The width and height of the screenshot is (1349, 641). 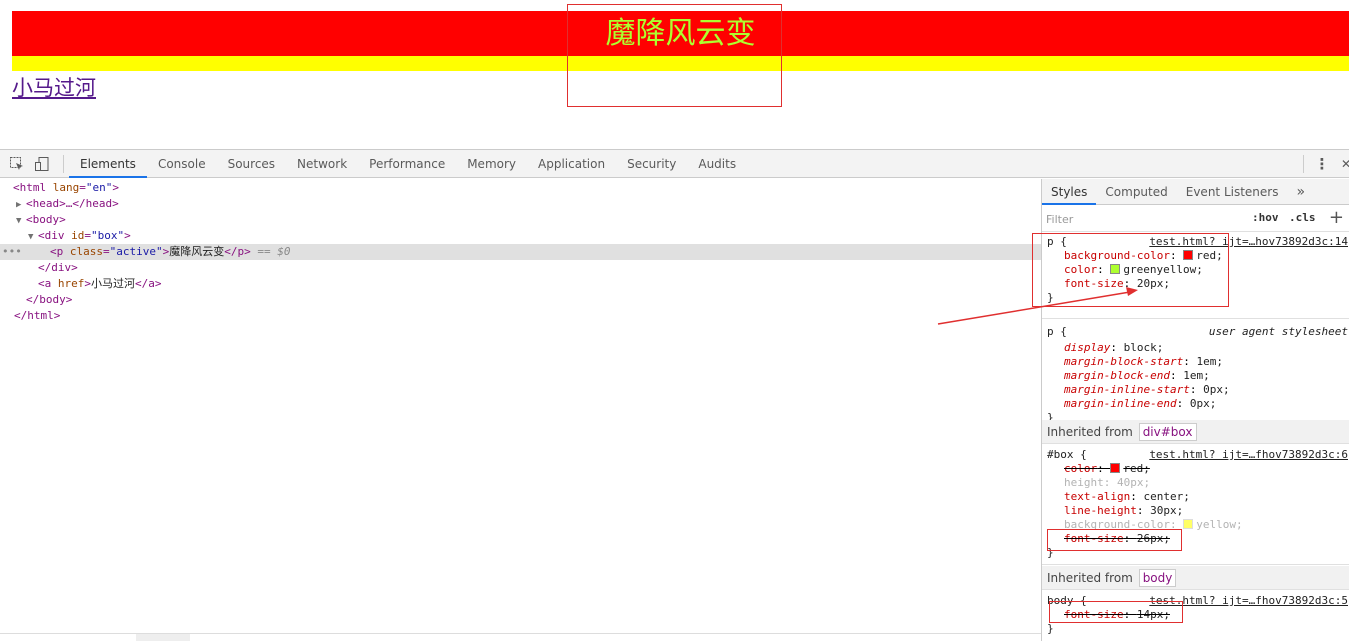 What do you see at coordinates (108, 164) in the screenshot?
I see `tab-elements: Elements` at bounding box center [108, 164].